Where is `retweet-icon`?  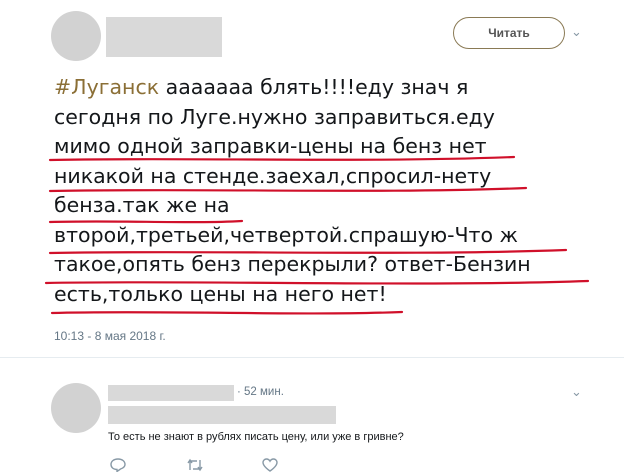
retweet-icon is located at coordinates (195, 467).